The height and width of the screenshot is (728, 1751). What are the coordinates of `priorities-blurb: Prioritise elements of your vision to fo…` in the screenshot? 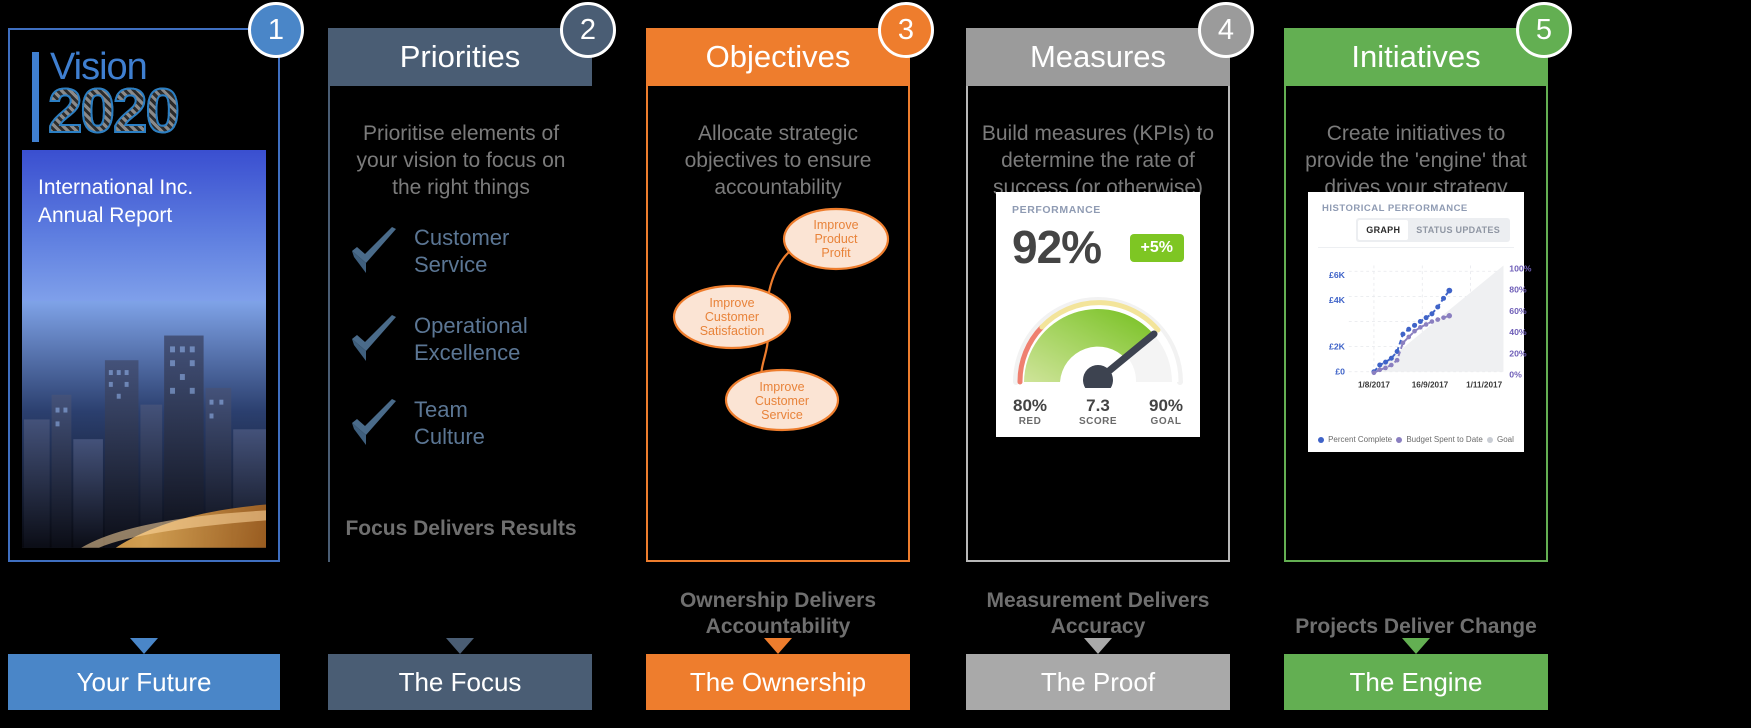 It's located at (461, 160).